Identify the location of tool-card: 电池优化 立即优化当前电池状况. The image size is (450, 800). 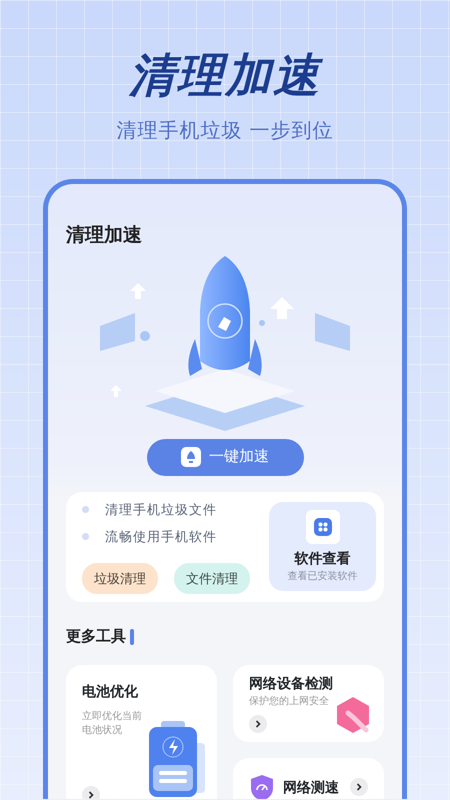
(141, 731).